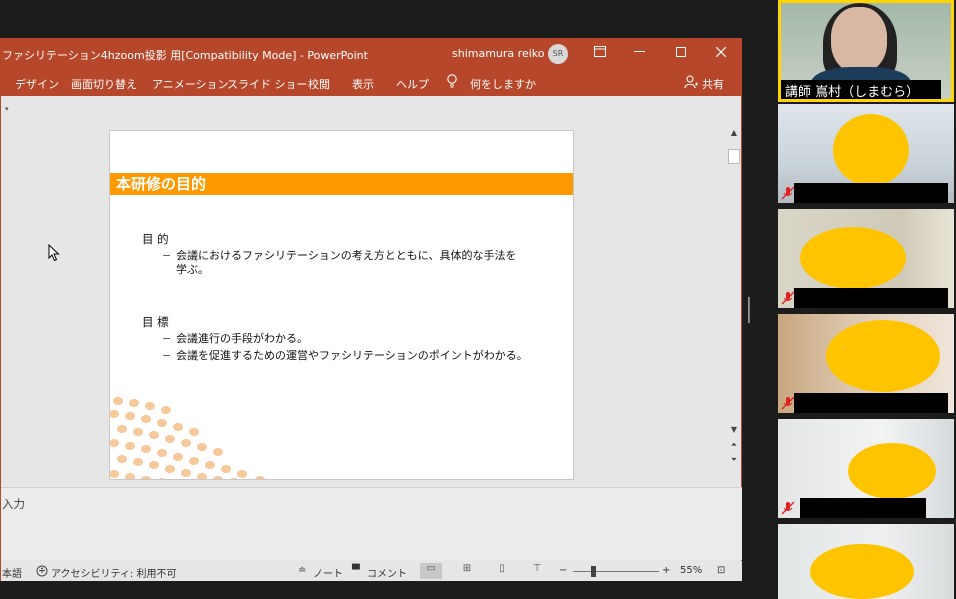 The height and width of the screenshot is (599, 956). I want to click on tab-animations: アニメーション, so click(190, 84).